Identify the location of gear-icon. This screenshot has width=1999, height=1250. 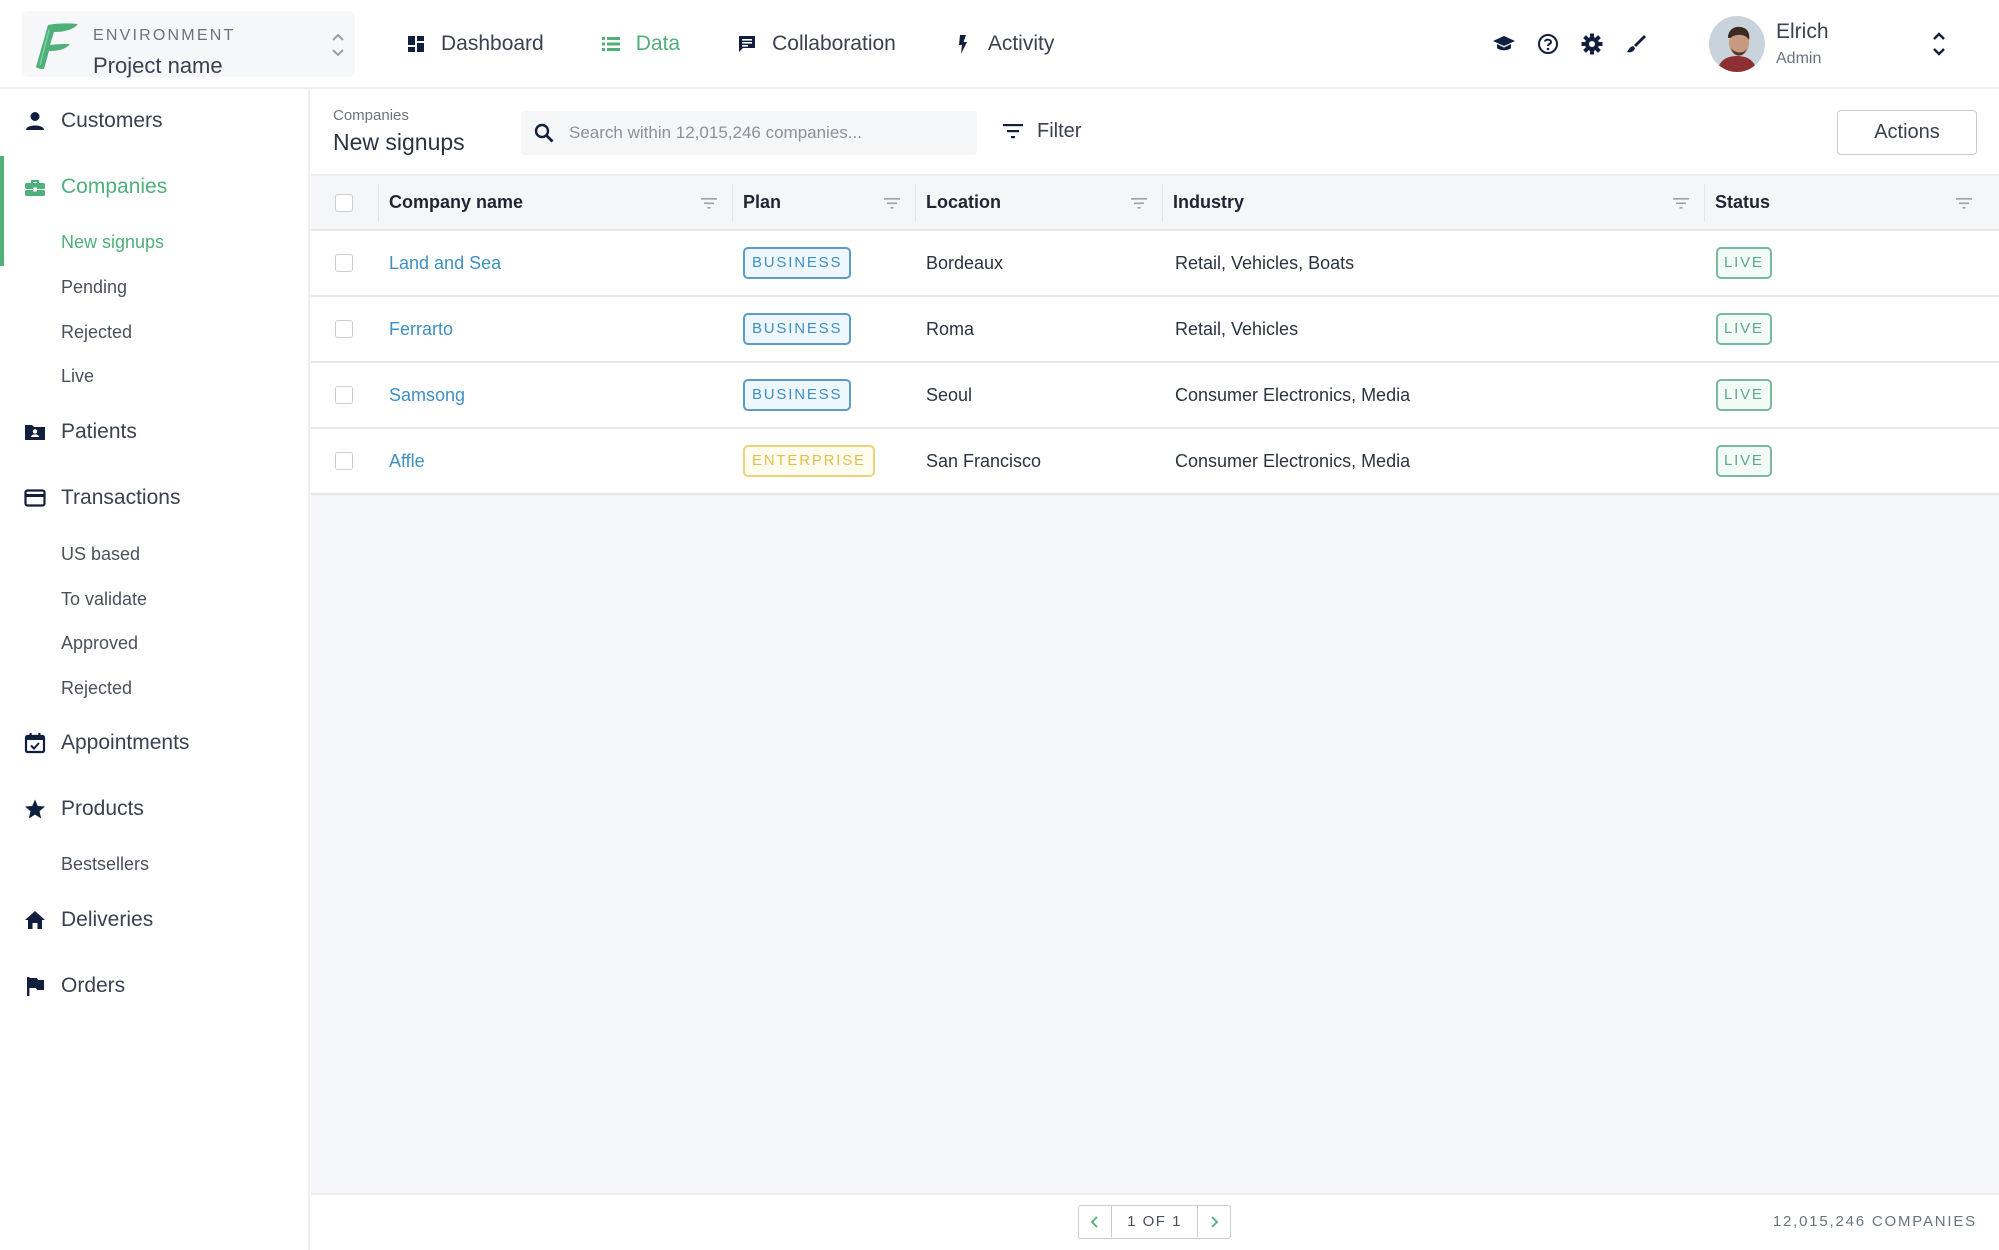
(1592, 44).